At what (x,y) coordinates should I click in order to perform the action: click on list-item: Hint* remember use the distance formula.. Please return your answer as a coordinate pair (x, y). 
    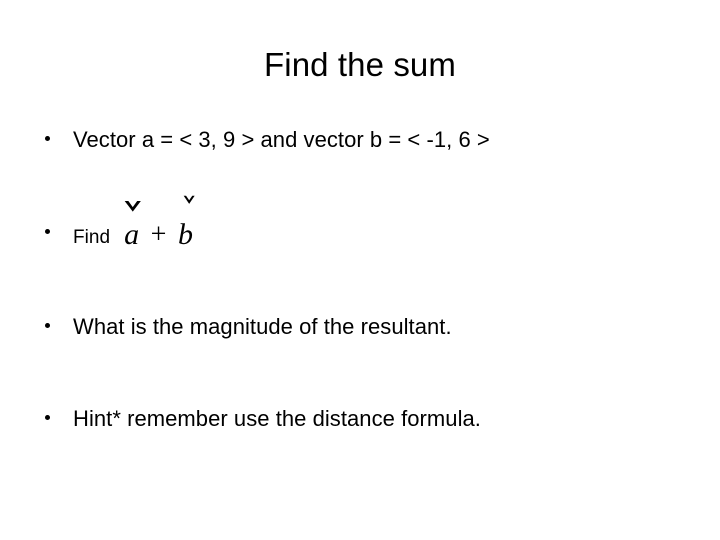
    Looking at the image, I should click on (368, 420).